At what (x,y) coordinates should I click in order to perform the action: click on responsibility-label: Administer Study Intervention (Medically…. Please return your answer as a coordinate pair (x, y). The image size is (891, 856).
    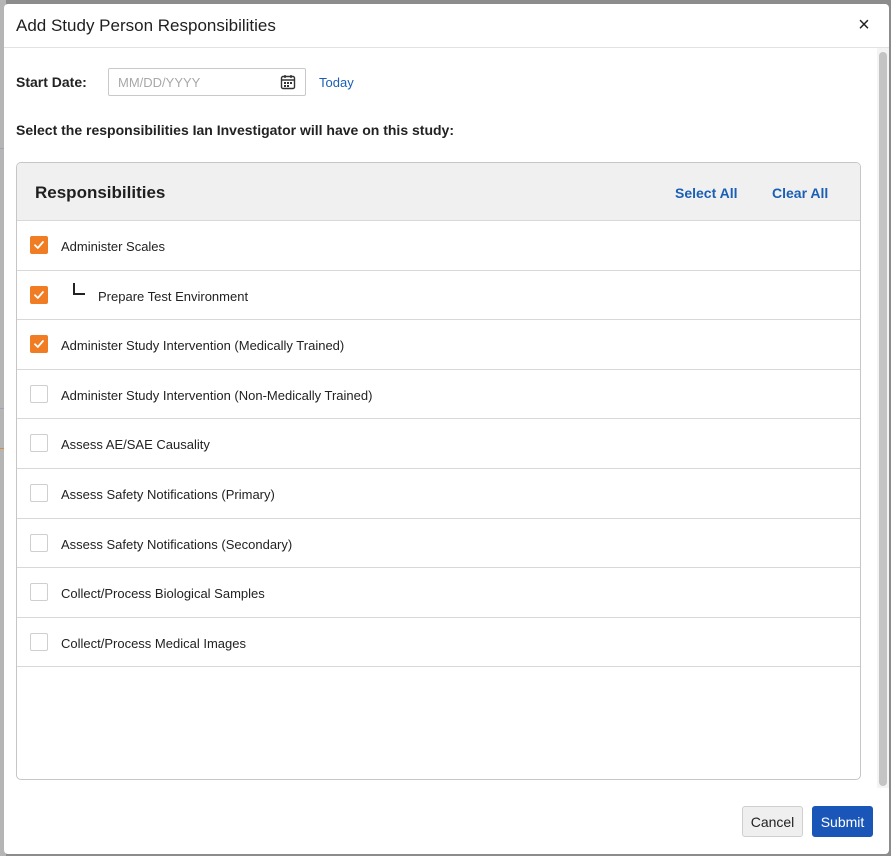
    Looking at the image, I should click on (203, 346).